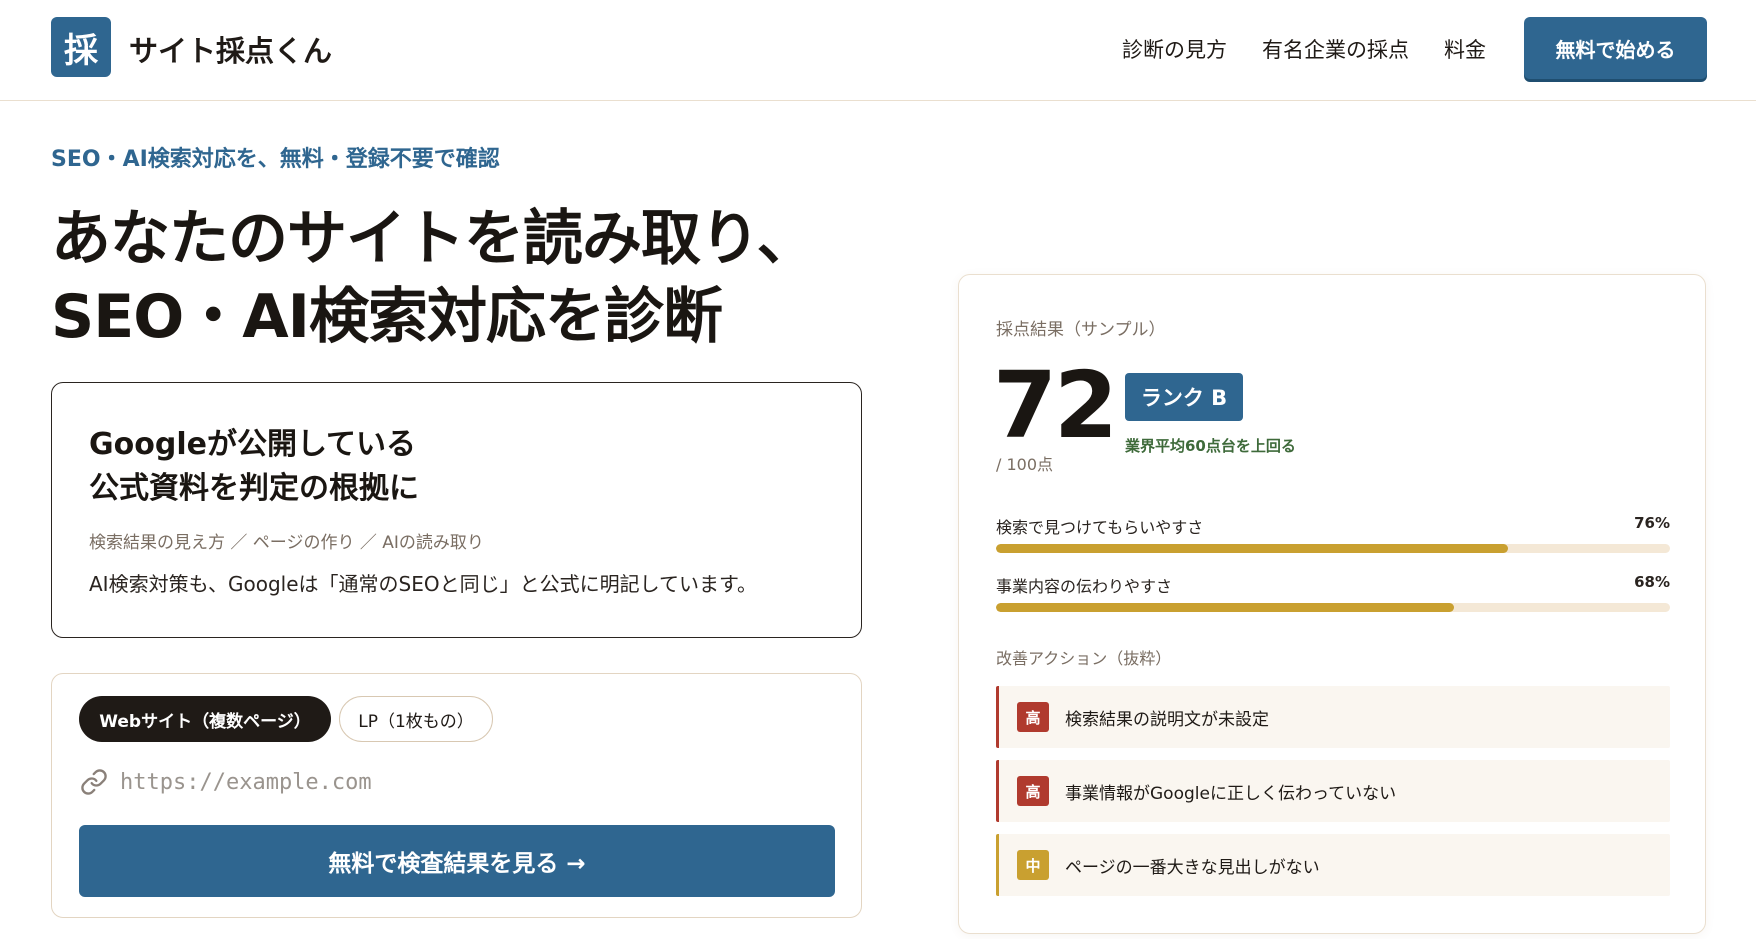 This screenshot has height=939, width=1756. I want to click on progress-fill-findability, so click(1252, 548).